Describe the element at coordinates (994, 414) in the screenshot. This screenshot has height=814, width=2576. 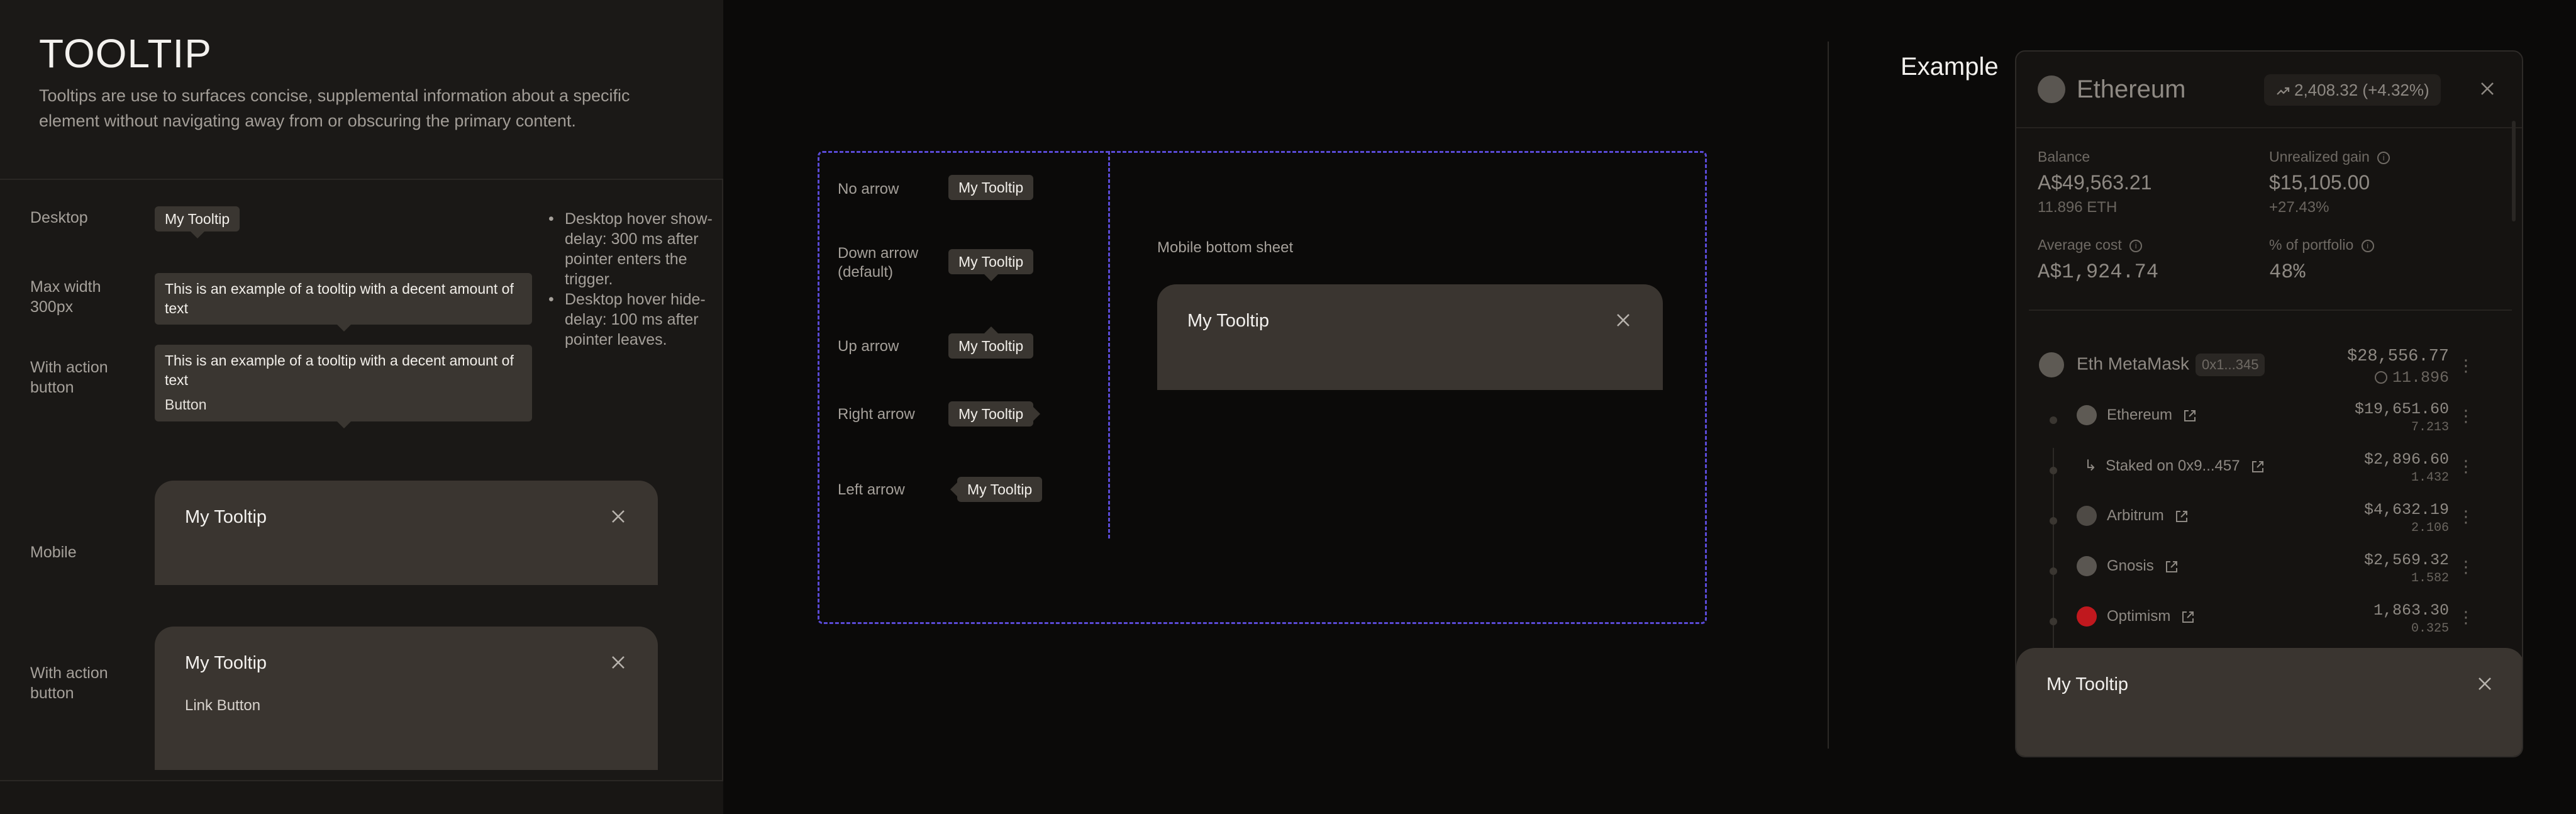
I see `tooltip-right-arrow: My Tooltip` at that location.